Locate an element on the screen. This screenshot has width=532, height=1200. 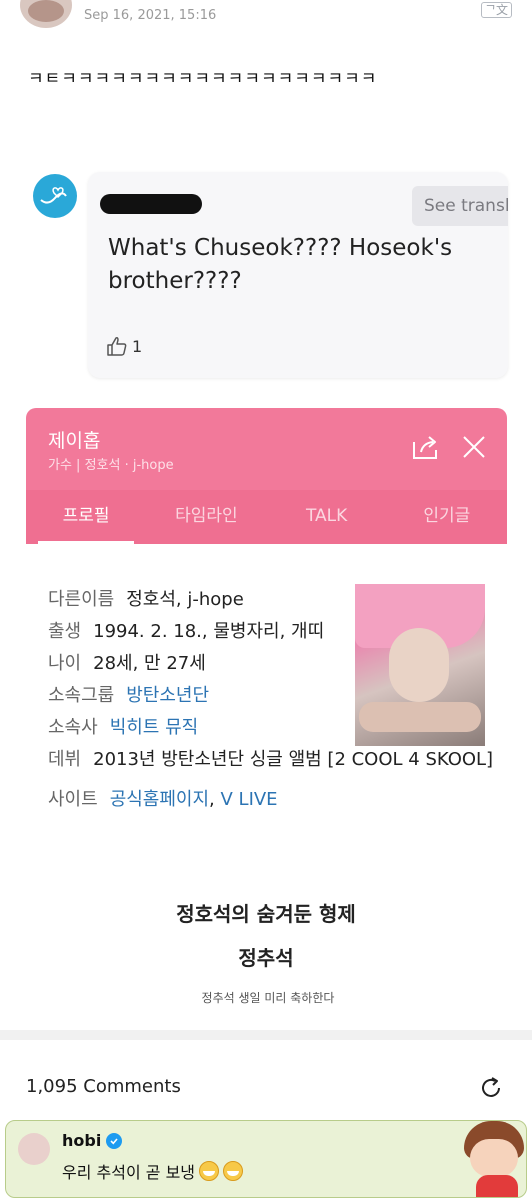
info-row-other-name: 다른이름 정호석, j-hope is located at coordinates (193, 600).